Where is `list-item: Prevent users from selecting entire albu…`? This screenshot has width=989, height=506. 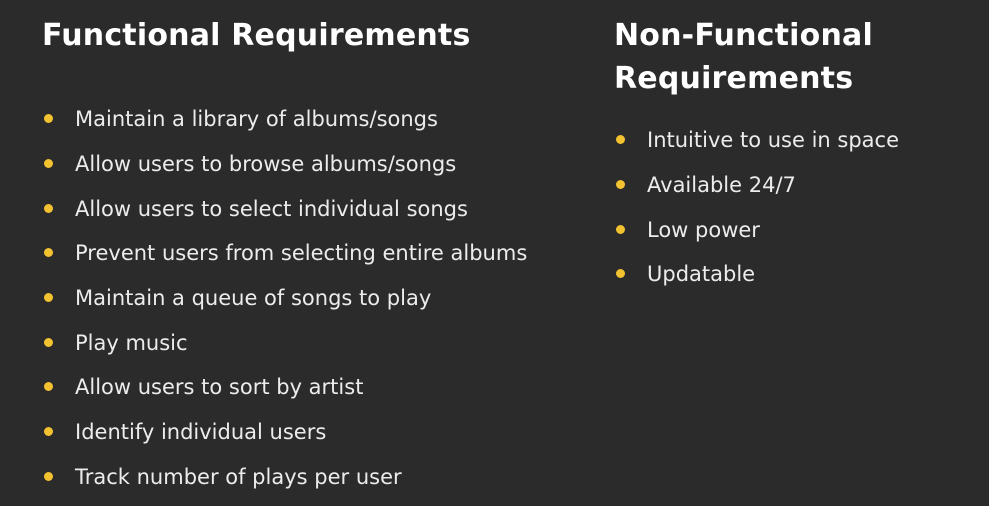
list-item: Prevent users from selecting entire albu… is located at coordinates (312, 253).